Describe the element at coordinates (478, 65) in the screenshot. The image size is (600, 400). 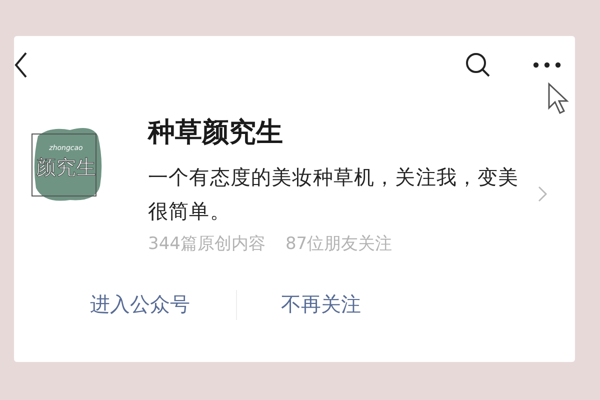
I see `search-icon` at that location.